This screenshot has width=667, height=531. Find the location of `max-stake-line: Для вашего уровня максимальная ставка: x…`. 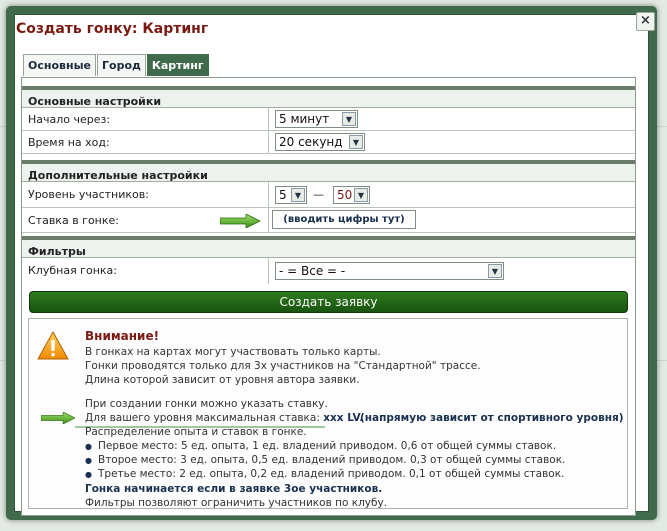

max-stake-line: Для вашего уровня максимальная ставка: x… is located at coordinates (224, 418).